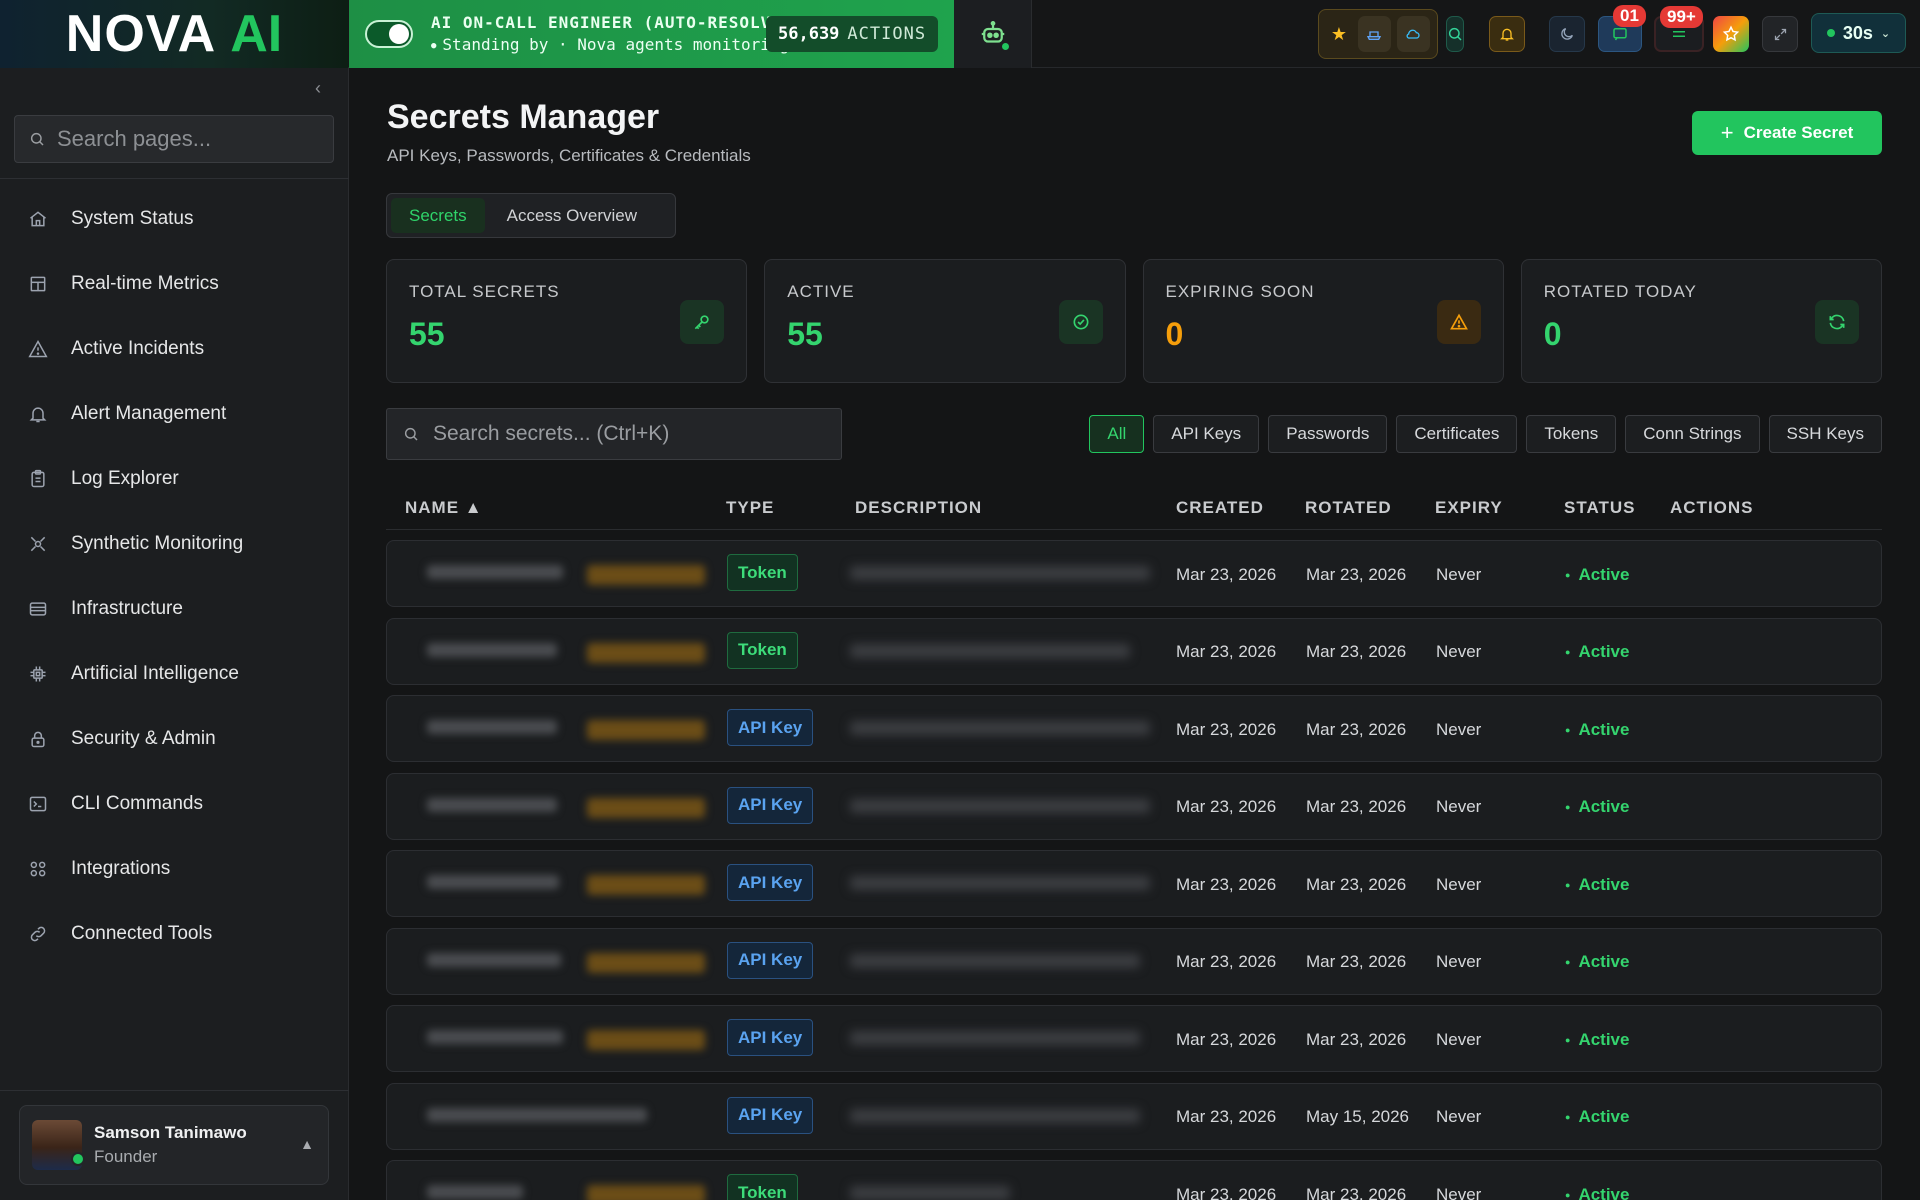 This screenshot has height=1200, width=1920. Describe the element at coordinates (1469, 508) in the screenshot. I see `column-header-expiry: EXPIRY` at that location.